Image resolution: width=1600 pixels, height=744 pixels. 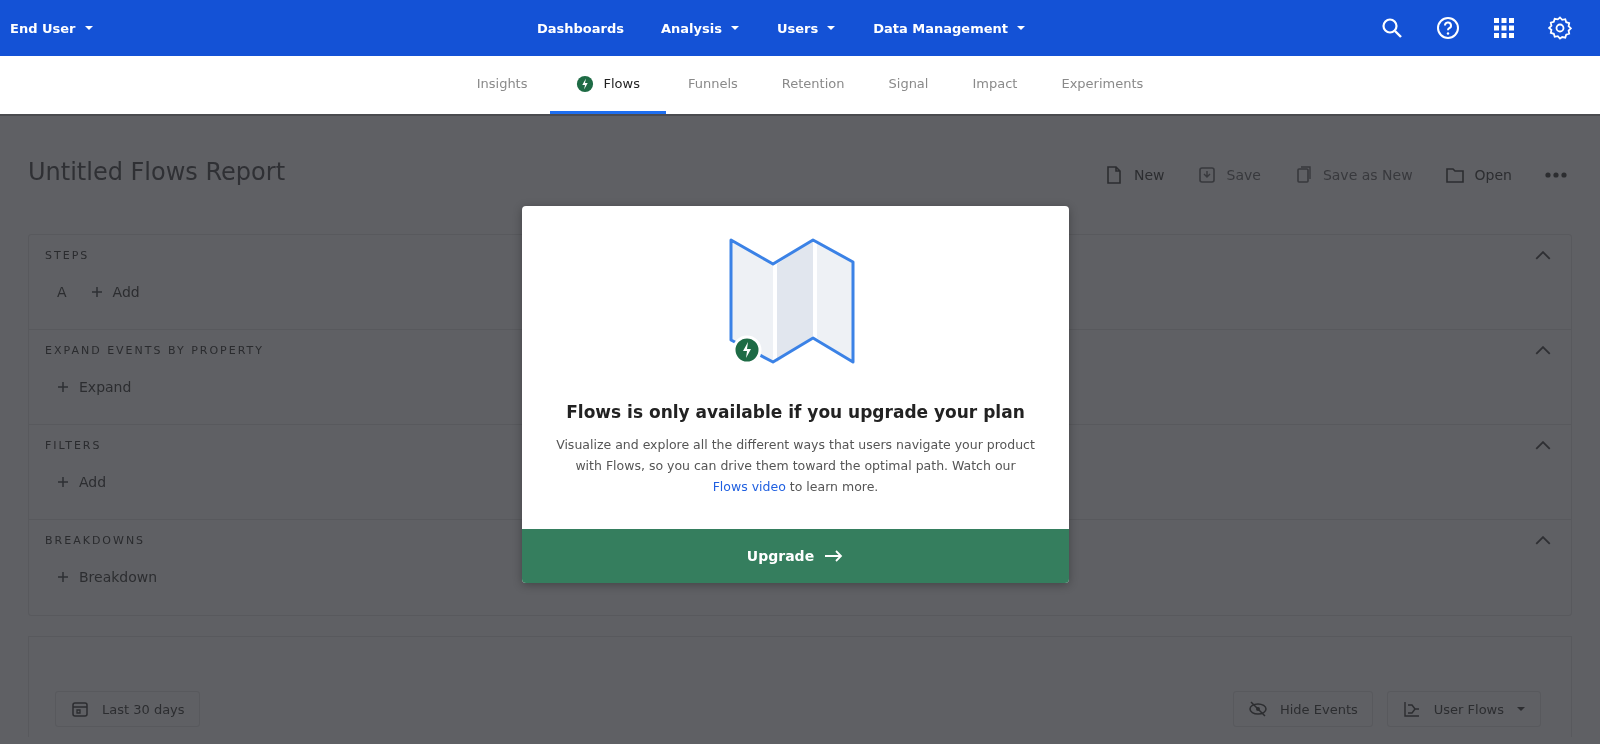 What do you see at coordinates (1504, 28) in the screenshot?
I see `apps-grid-icon` at bounding box center [1504, 28].